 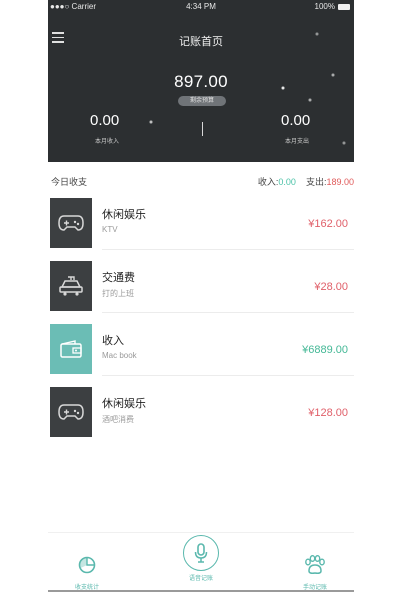 What do you see at coordinates (201, 181) in the screenshot?
I see `today-summary: 今日收支 收入:0.00 支出:189.00` at bounding box center [201, 181].